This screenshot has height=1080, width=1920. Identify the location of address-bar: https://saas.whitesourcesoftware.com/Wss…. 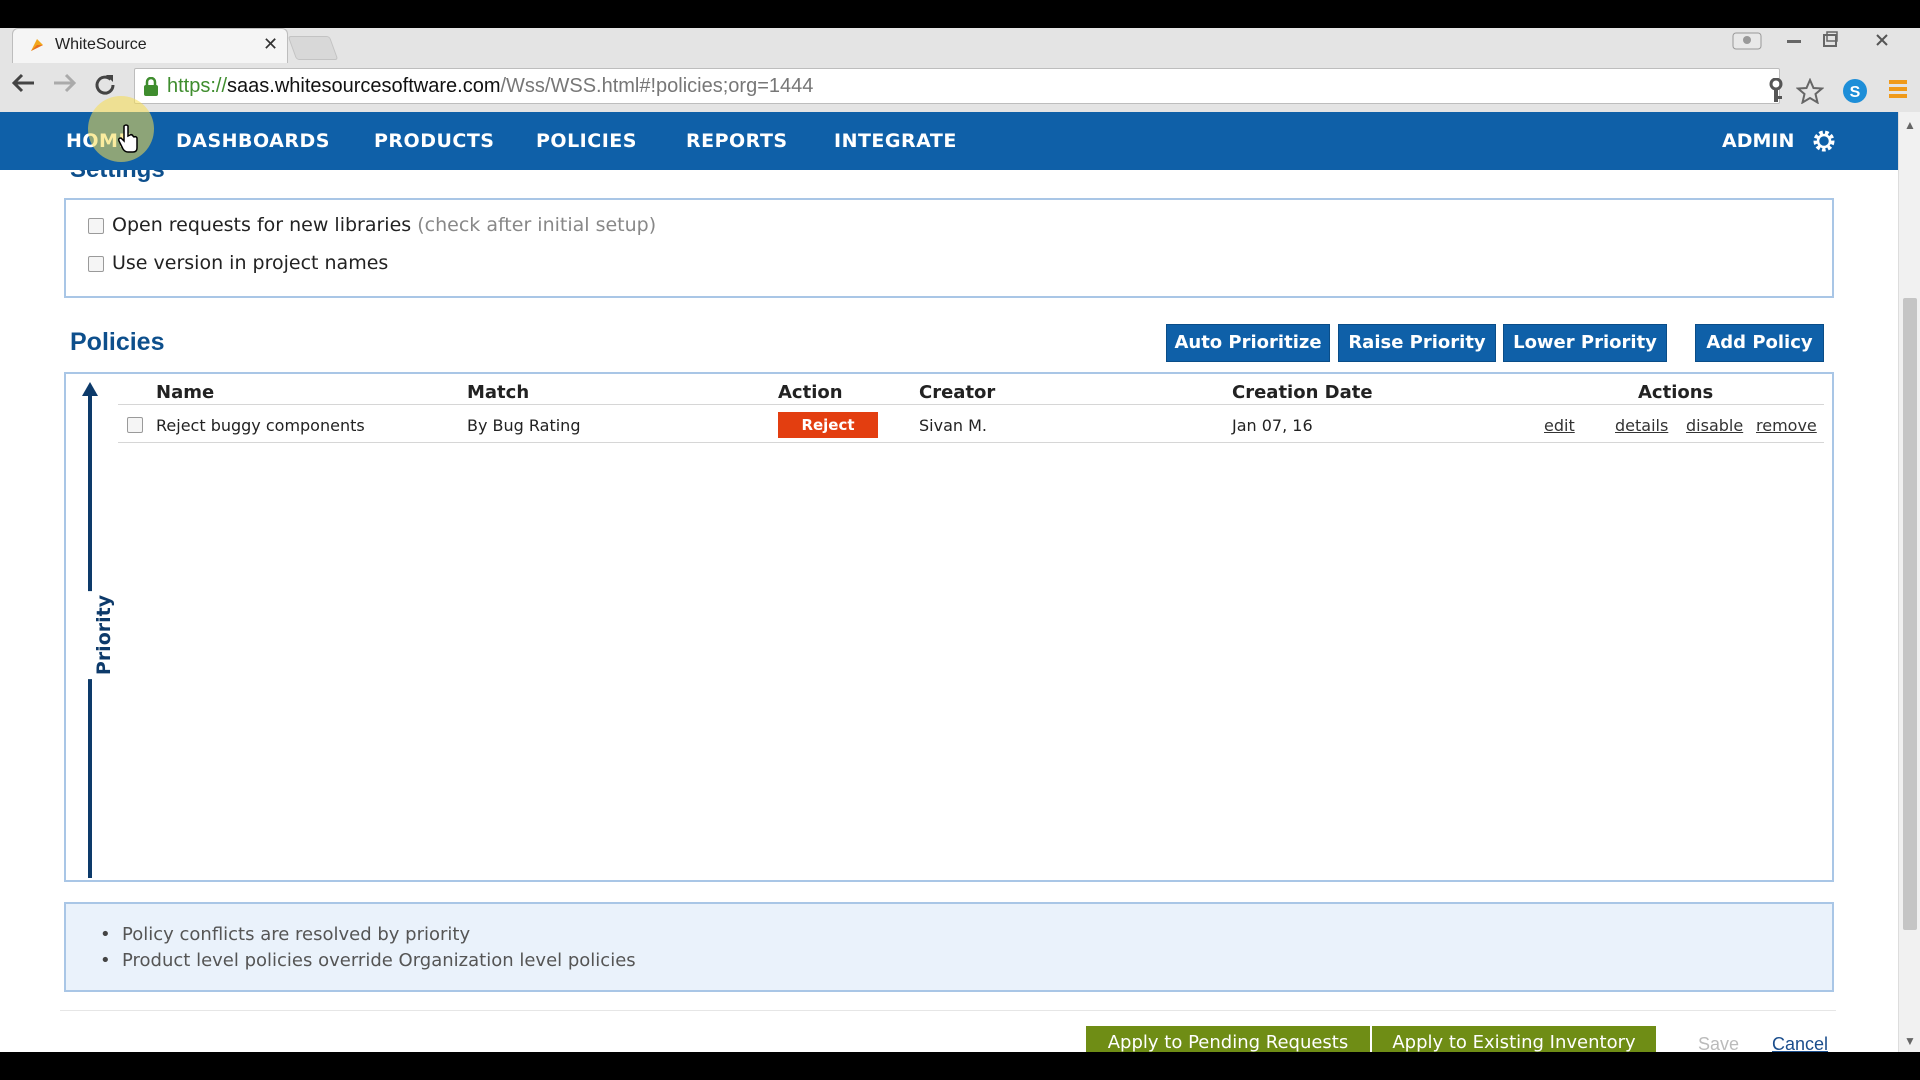
(957, 86).